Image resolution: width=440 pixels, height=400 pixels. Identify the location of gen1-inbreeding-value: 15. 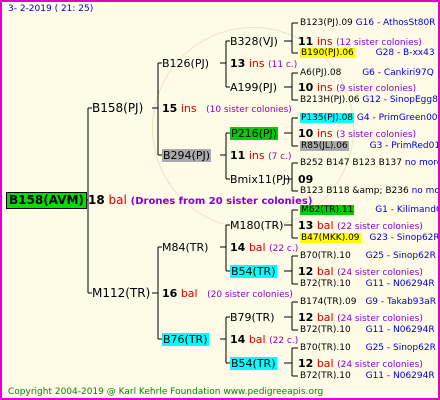
(170, 108).